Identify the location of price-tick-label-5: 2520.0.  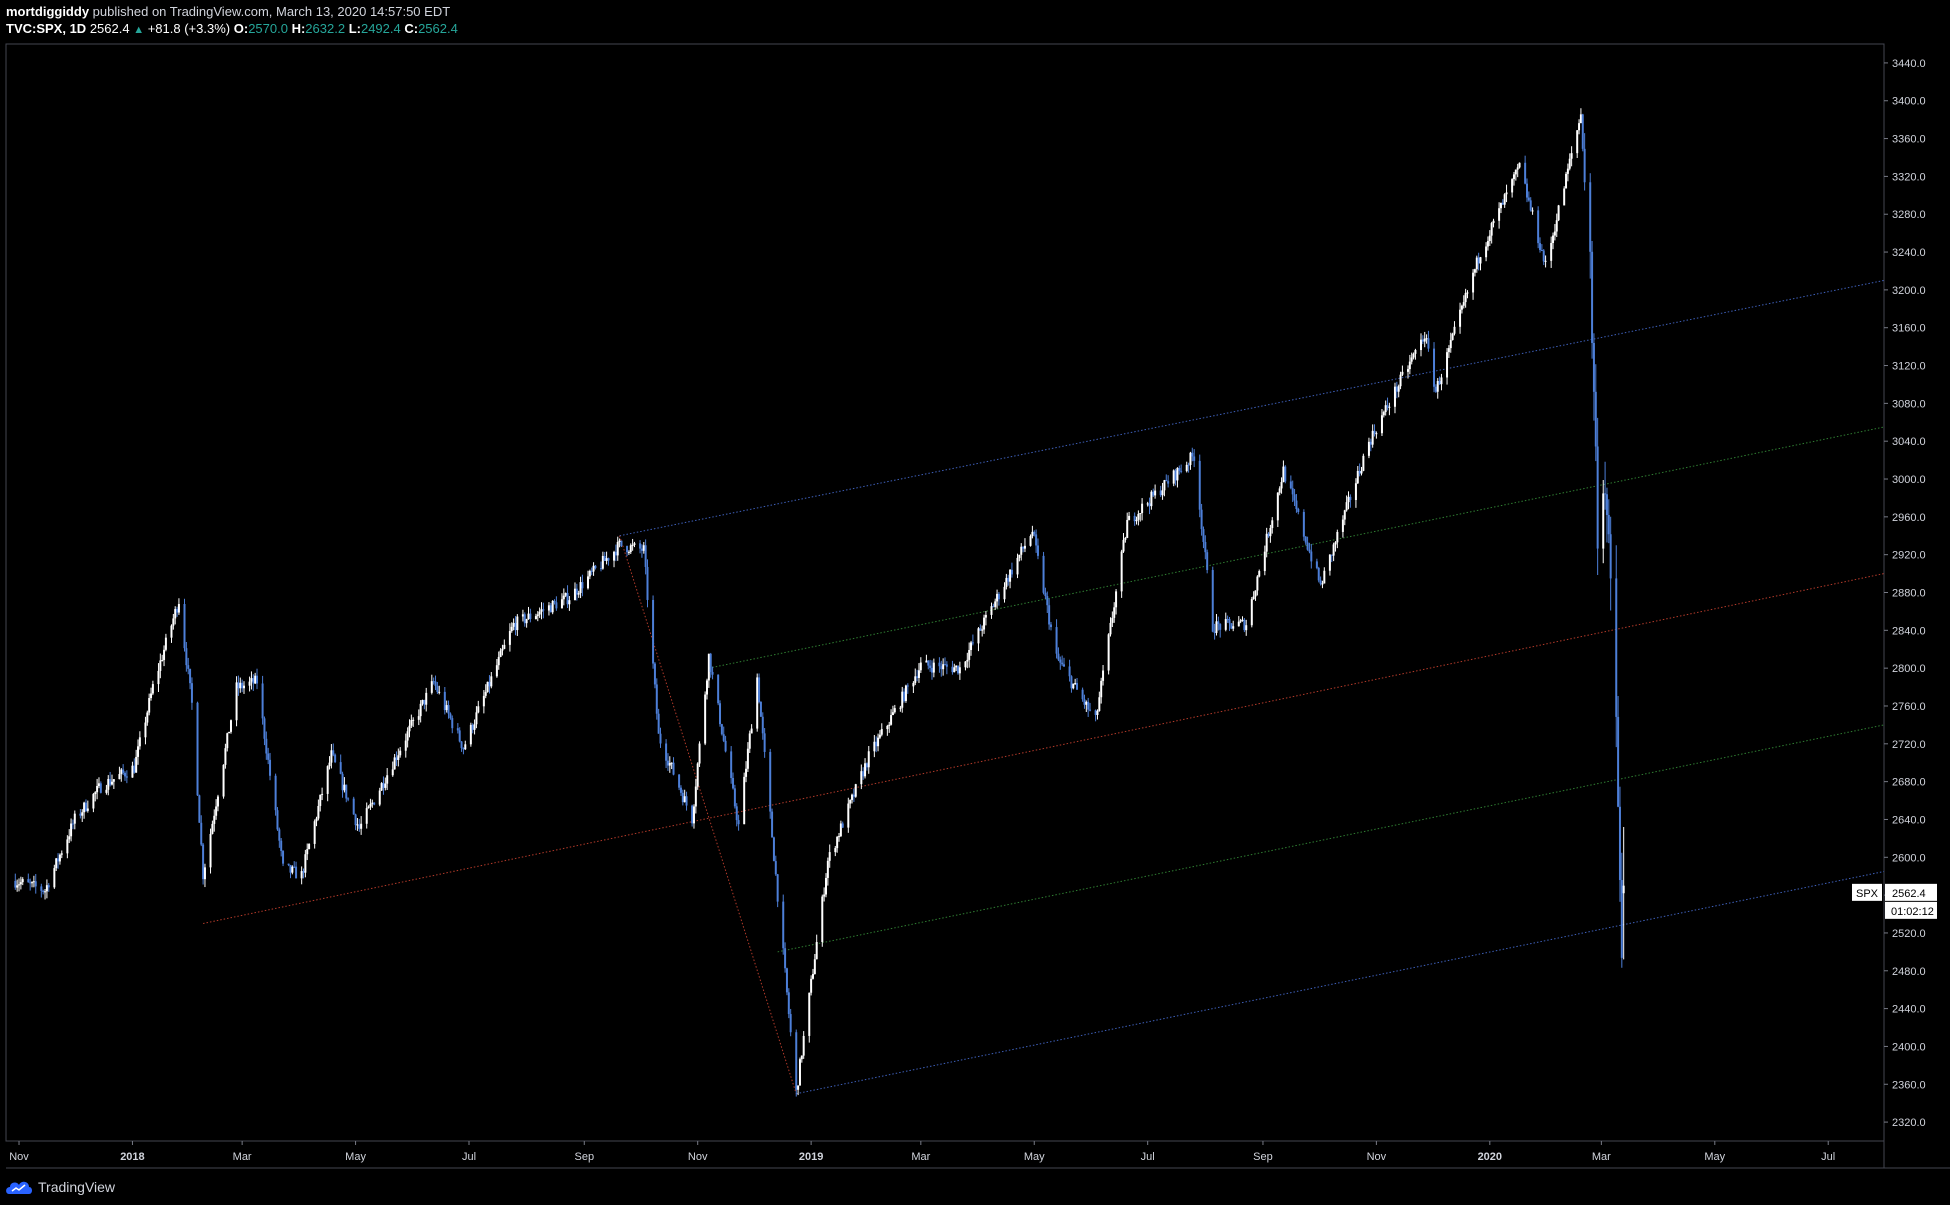
(1909, 934).